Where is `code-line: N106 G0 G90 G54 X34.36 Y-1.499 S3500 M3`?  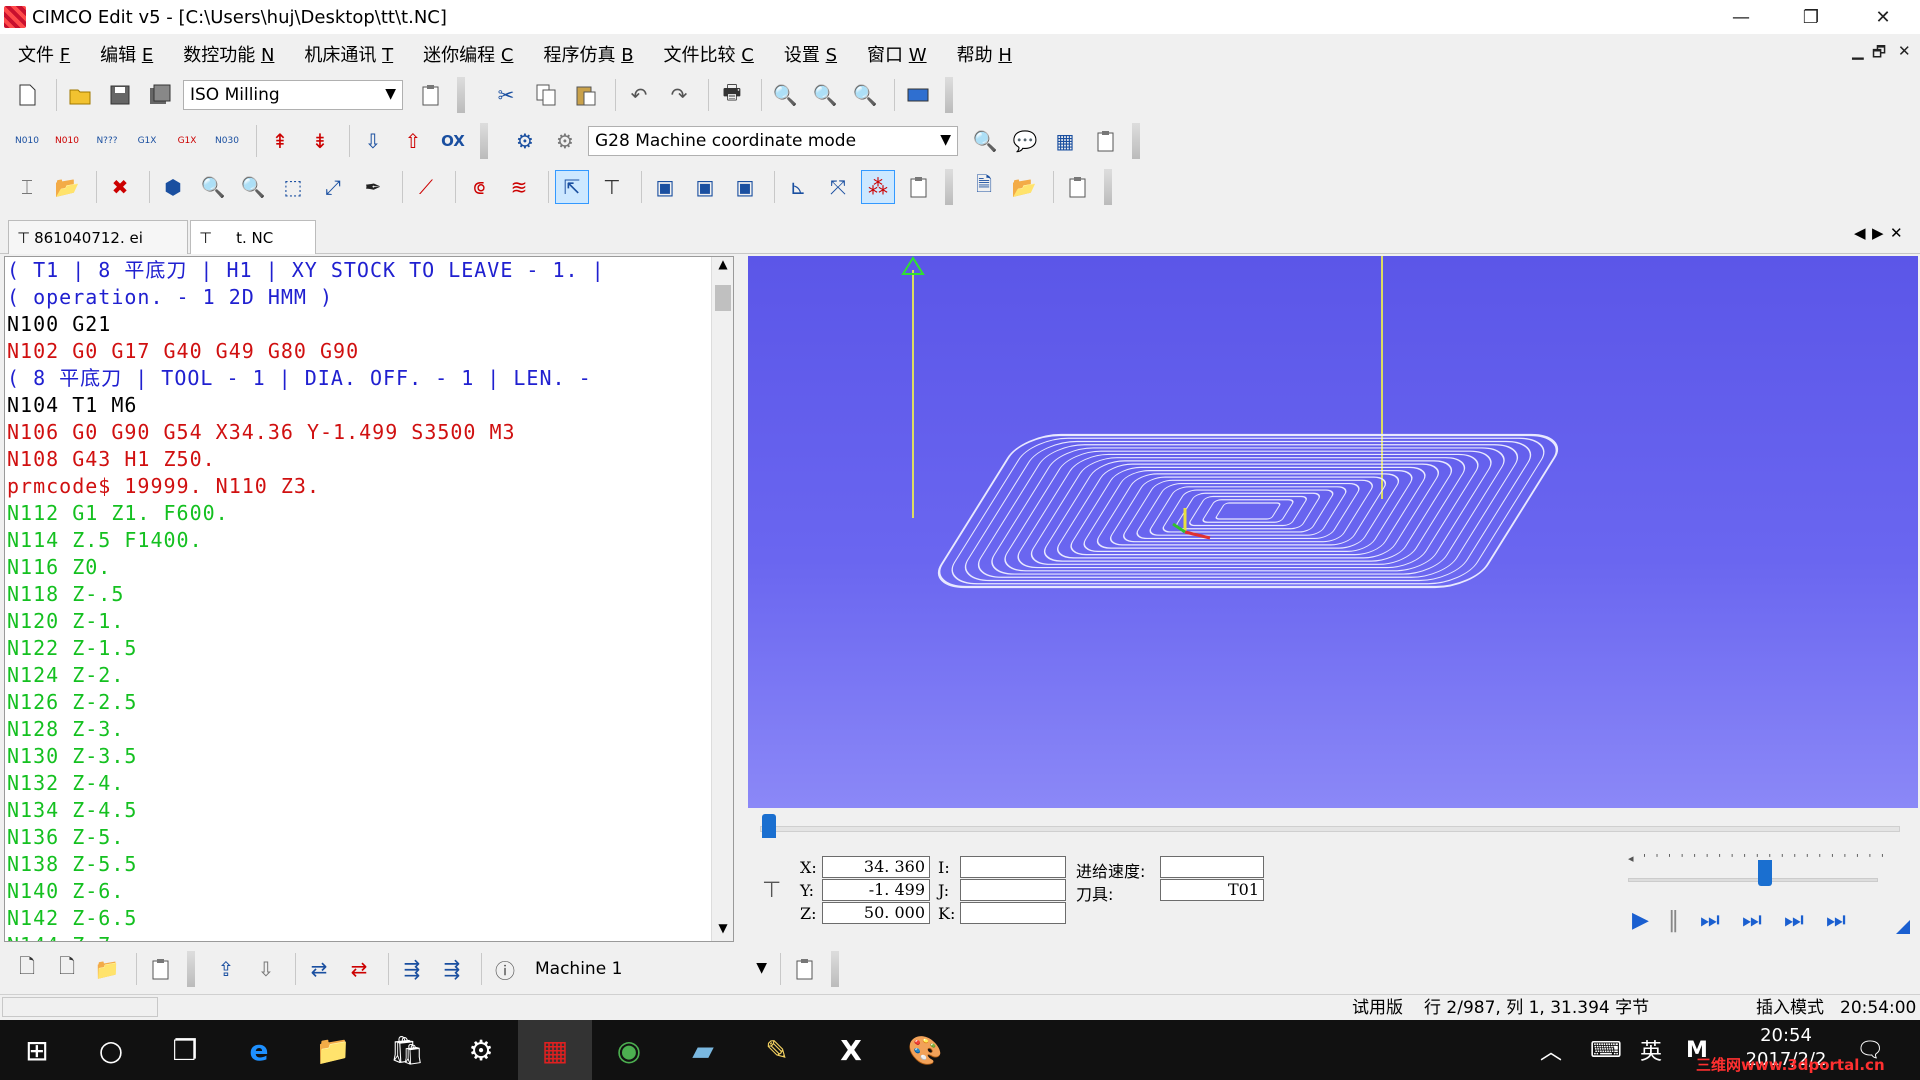
code-line: N106 G0 G90 G54 X34.36 Y-1.499 S3500 M3 is located at coordinates (369, 432).